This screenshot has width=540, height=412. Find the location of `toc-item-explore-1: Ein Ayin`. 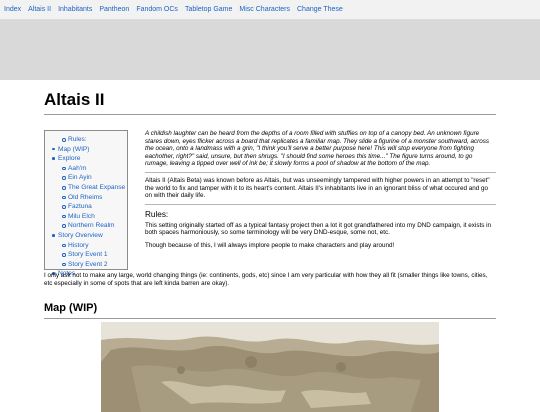

toc-item-explore-1: Ein Ayin is located at coordinates (86, 178).